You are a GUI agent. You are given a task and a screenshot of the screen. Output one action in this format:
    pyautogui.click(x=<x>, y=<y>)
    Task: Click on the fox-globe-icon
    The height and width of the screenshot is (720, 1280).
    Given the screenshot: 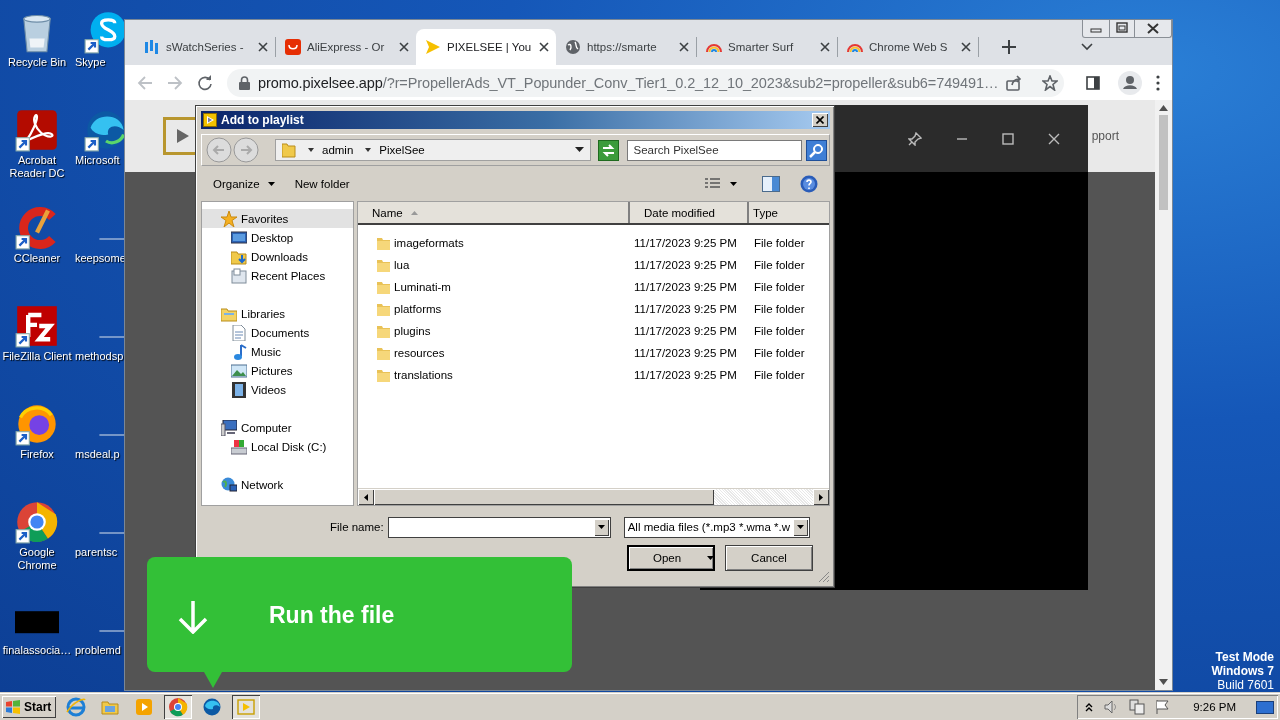 What is the action you would take?
    pyautogui.click(x=37, y=424)
    